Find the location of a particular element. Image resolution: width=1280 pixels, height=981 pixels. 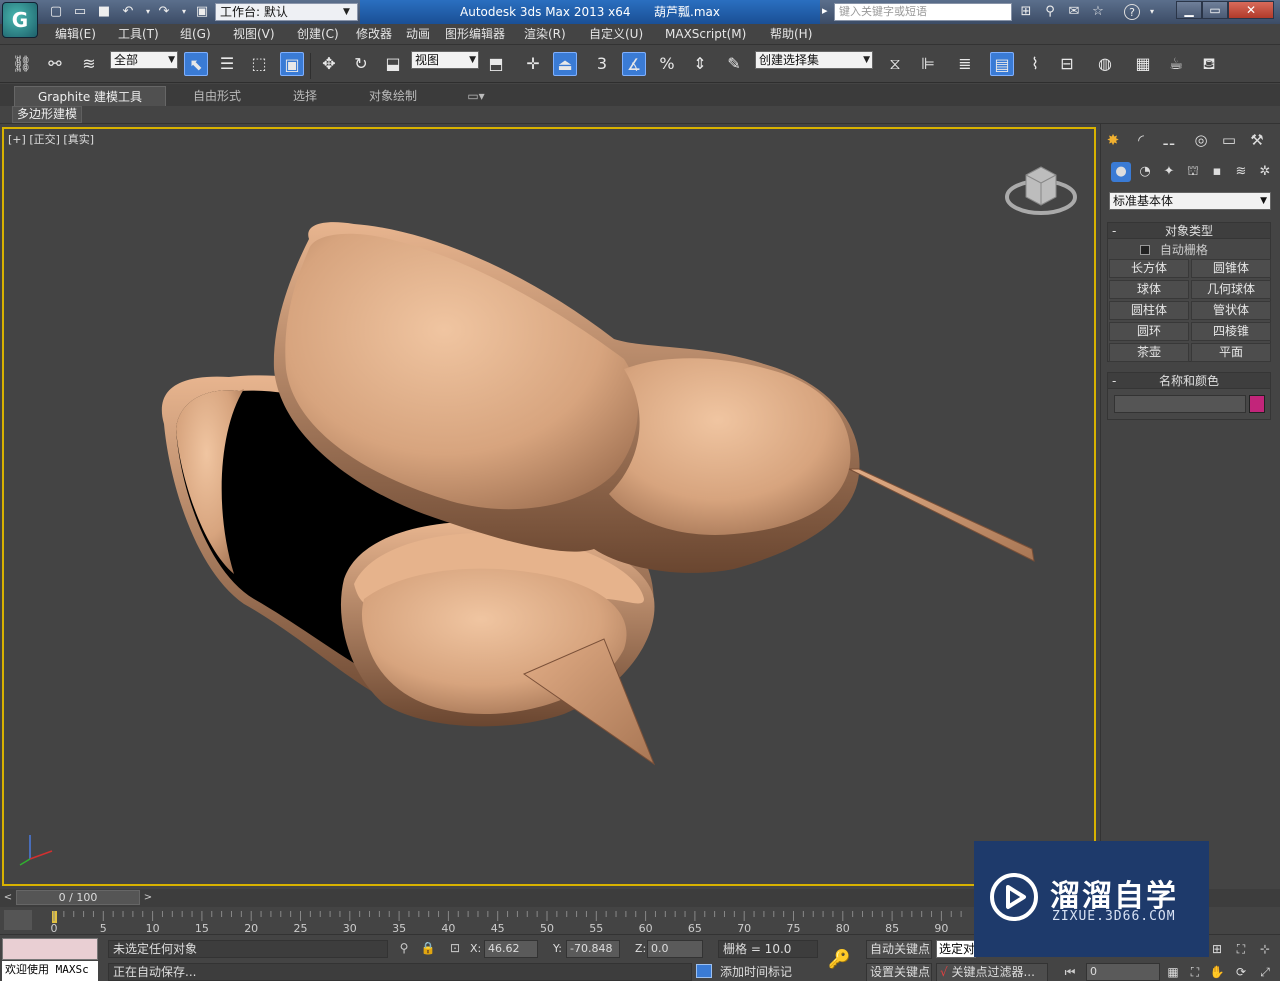

create-pyramid-button: 四棱锥 is located at coordinates (1231, 331).